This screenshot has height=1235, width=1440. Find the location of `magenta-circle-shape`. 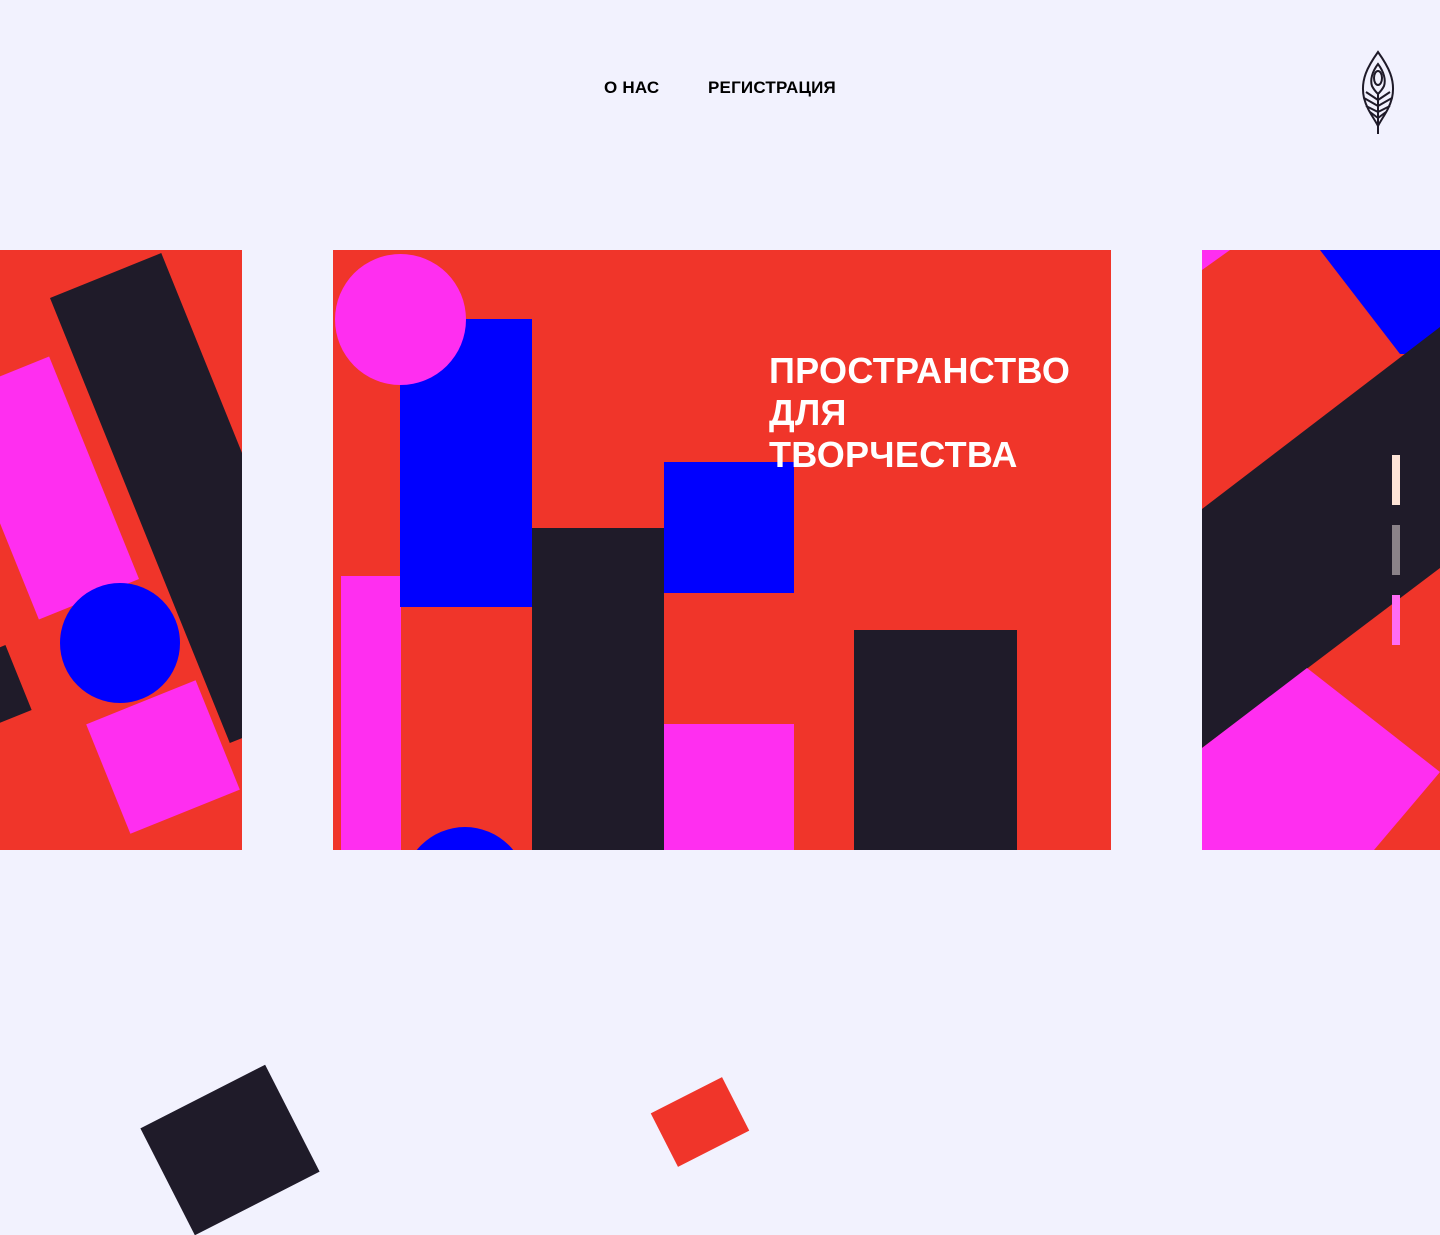

magenta-circle-shape is located at coordinates (400, 319).